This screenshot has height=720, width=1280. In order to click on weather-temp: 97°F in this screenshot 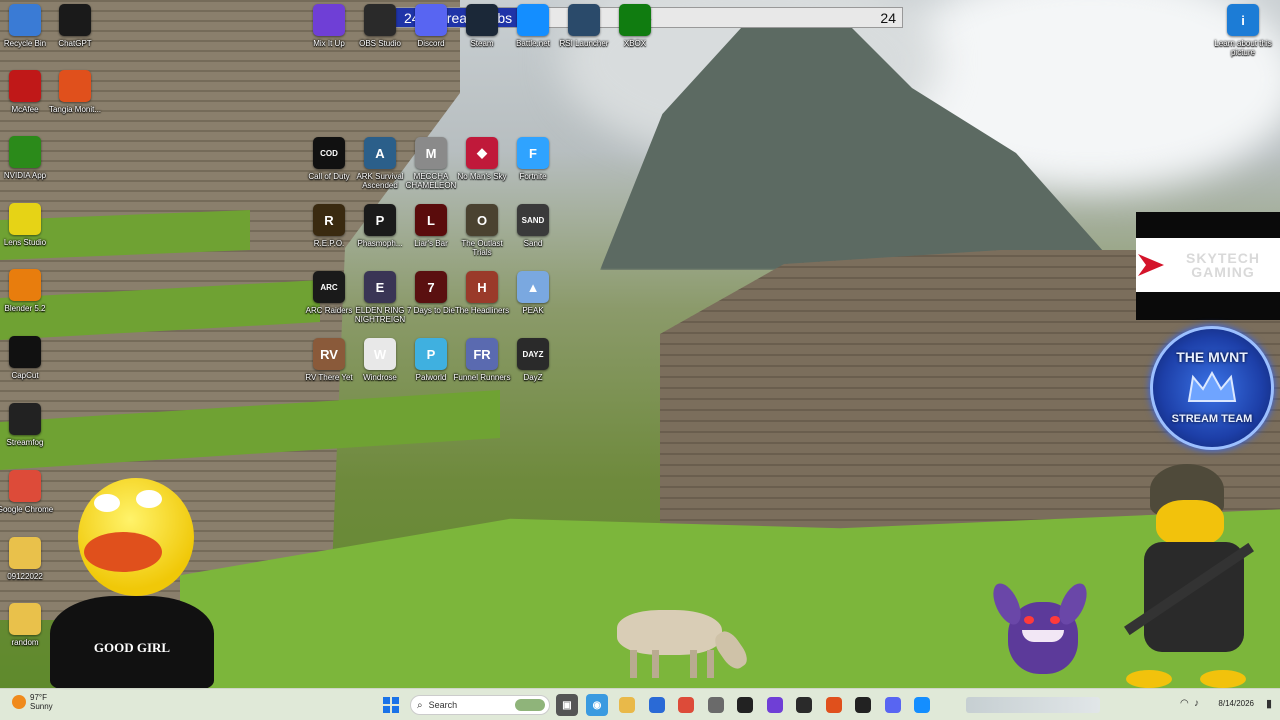, I will do `click(38, 697)`.